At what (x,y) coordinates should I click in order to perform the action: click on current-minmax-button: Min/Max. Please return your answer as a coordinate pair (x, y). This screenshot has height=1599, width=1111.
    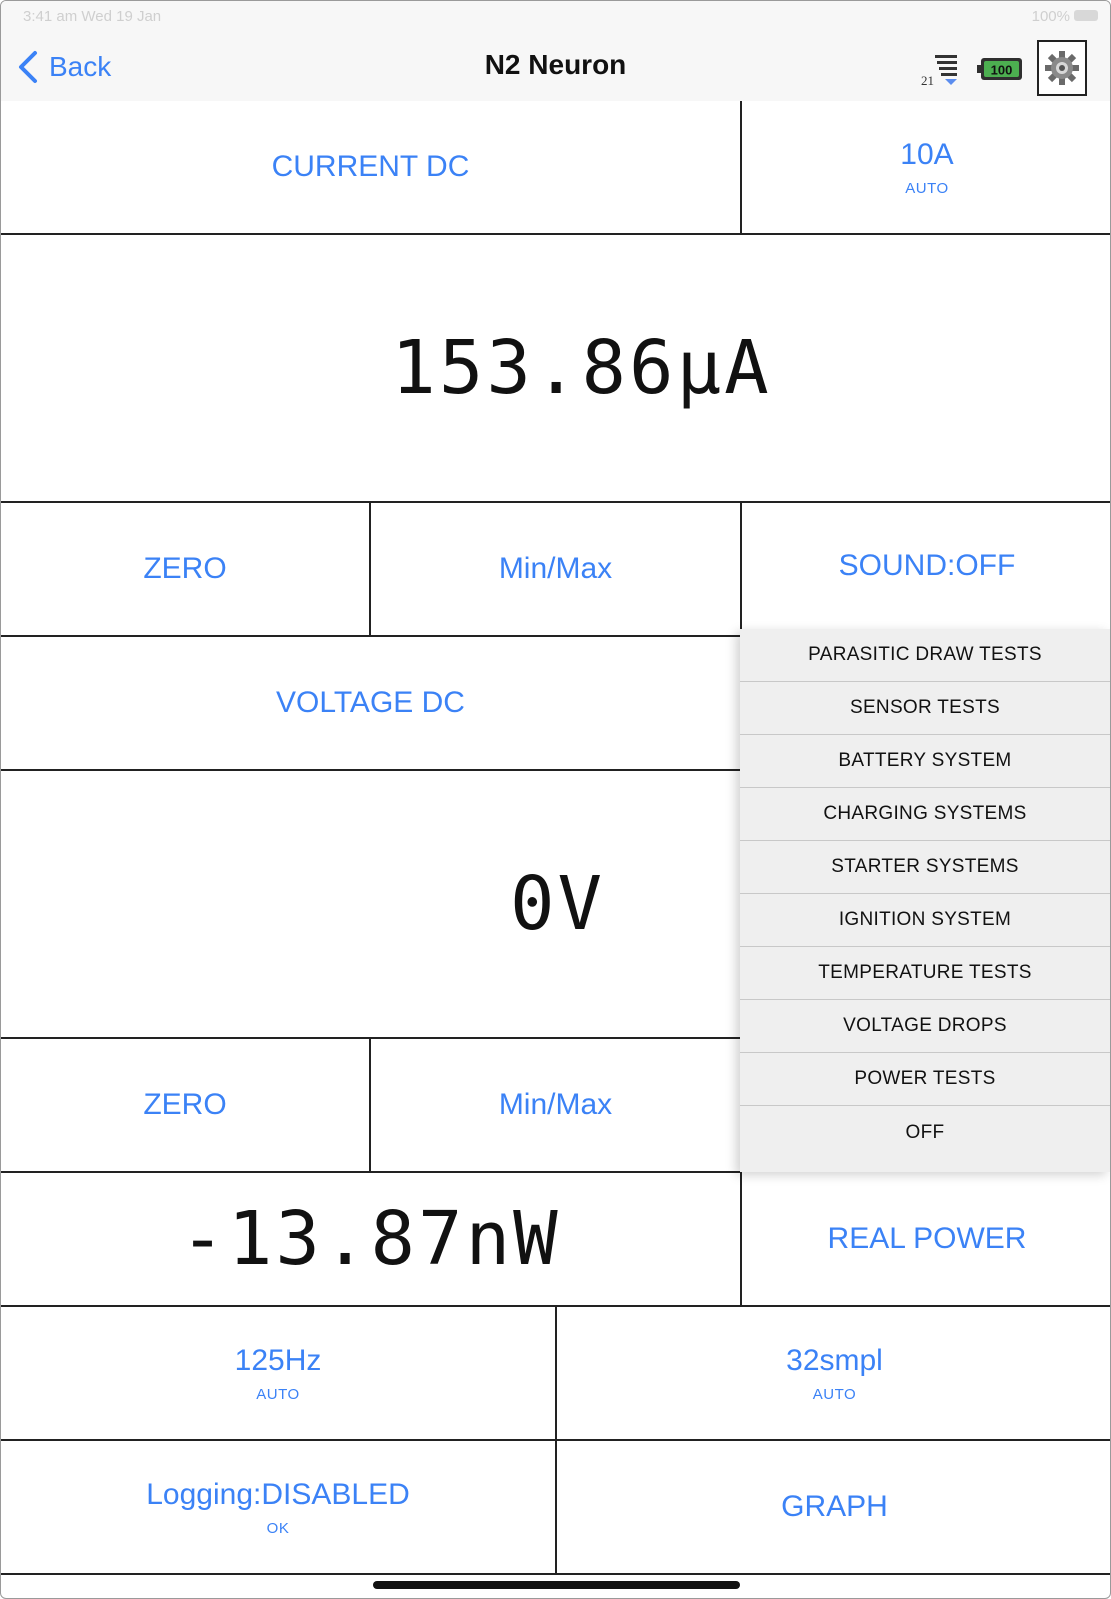
    Looking at the image, I should click on (556, 570).